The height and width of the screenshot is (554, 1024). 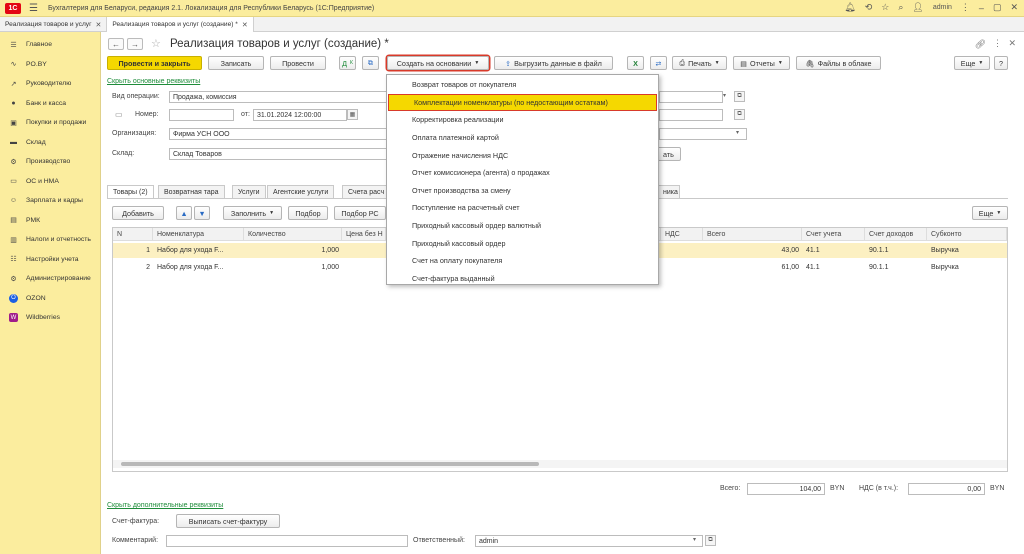 What do you see at coordinates (589, 541) in the screenshot?
I see `responsible-field: admin` at bounding box center [589, 541].